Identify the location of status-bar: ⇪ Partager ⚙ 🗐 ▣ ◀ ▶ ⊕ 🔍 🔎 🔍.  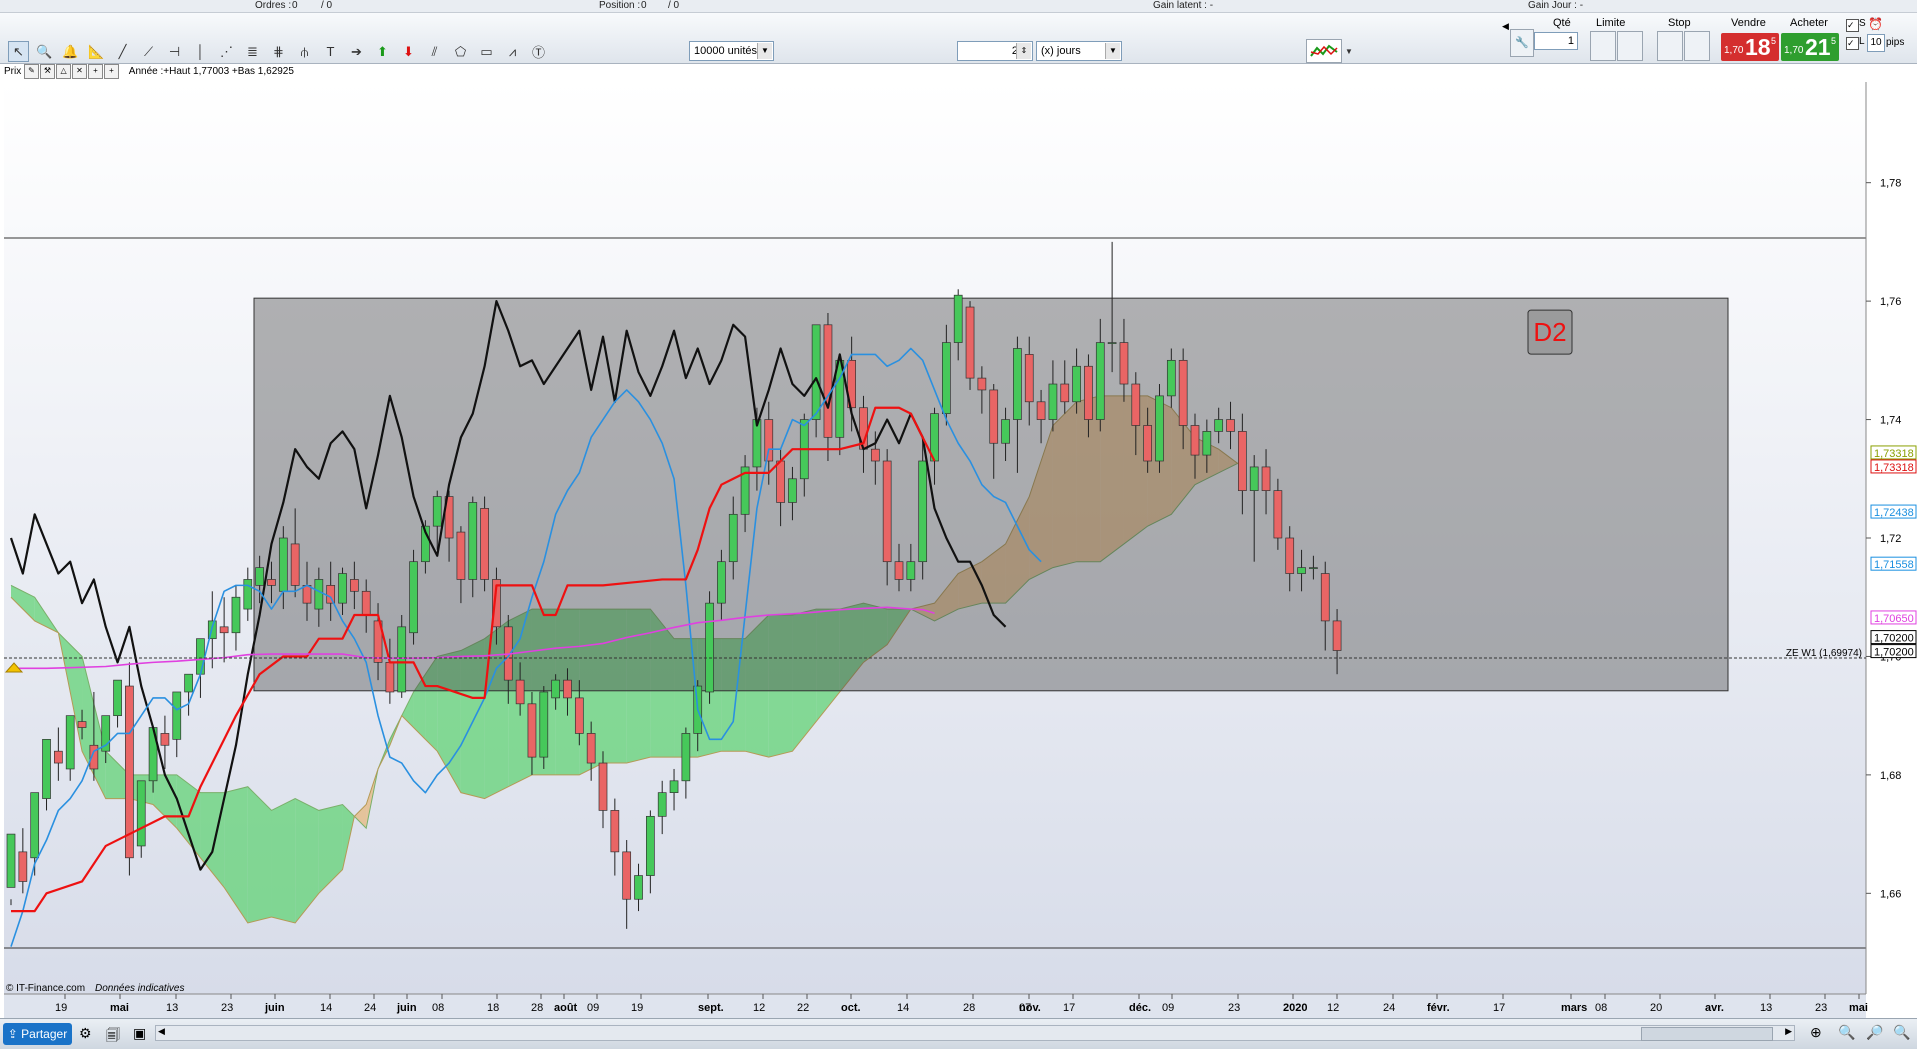
(958, 1033).